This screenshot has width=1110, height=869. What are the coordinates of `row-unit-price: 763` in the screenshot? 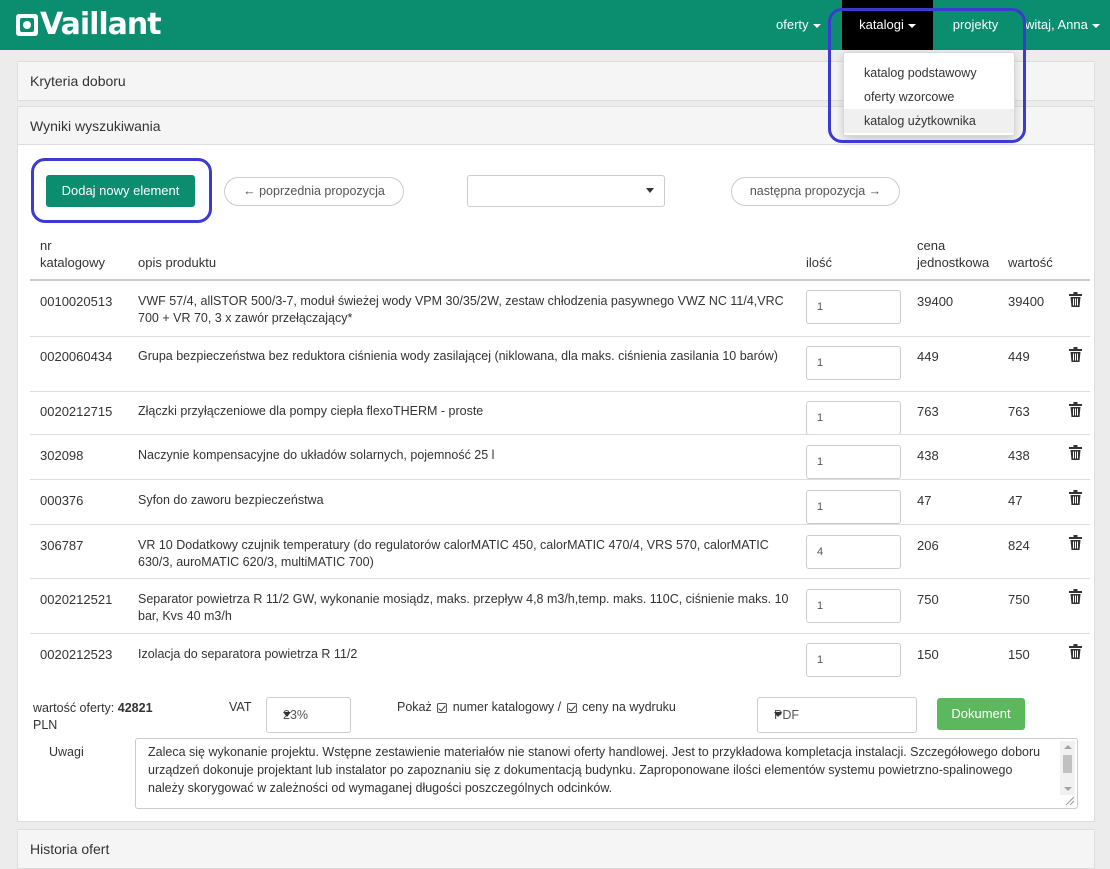 It's located at (928, 411).